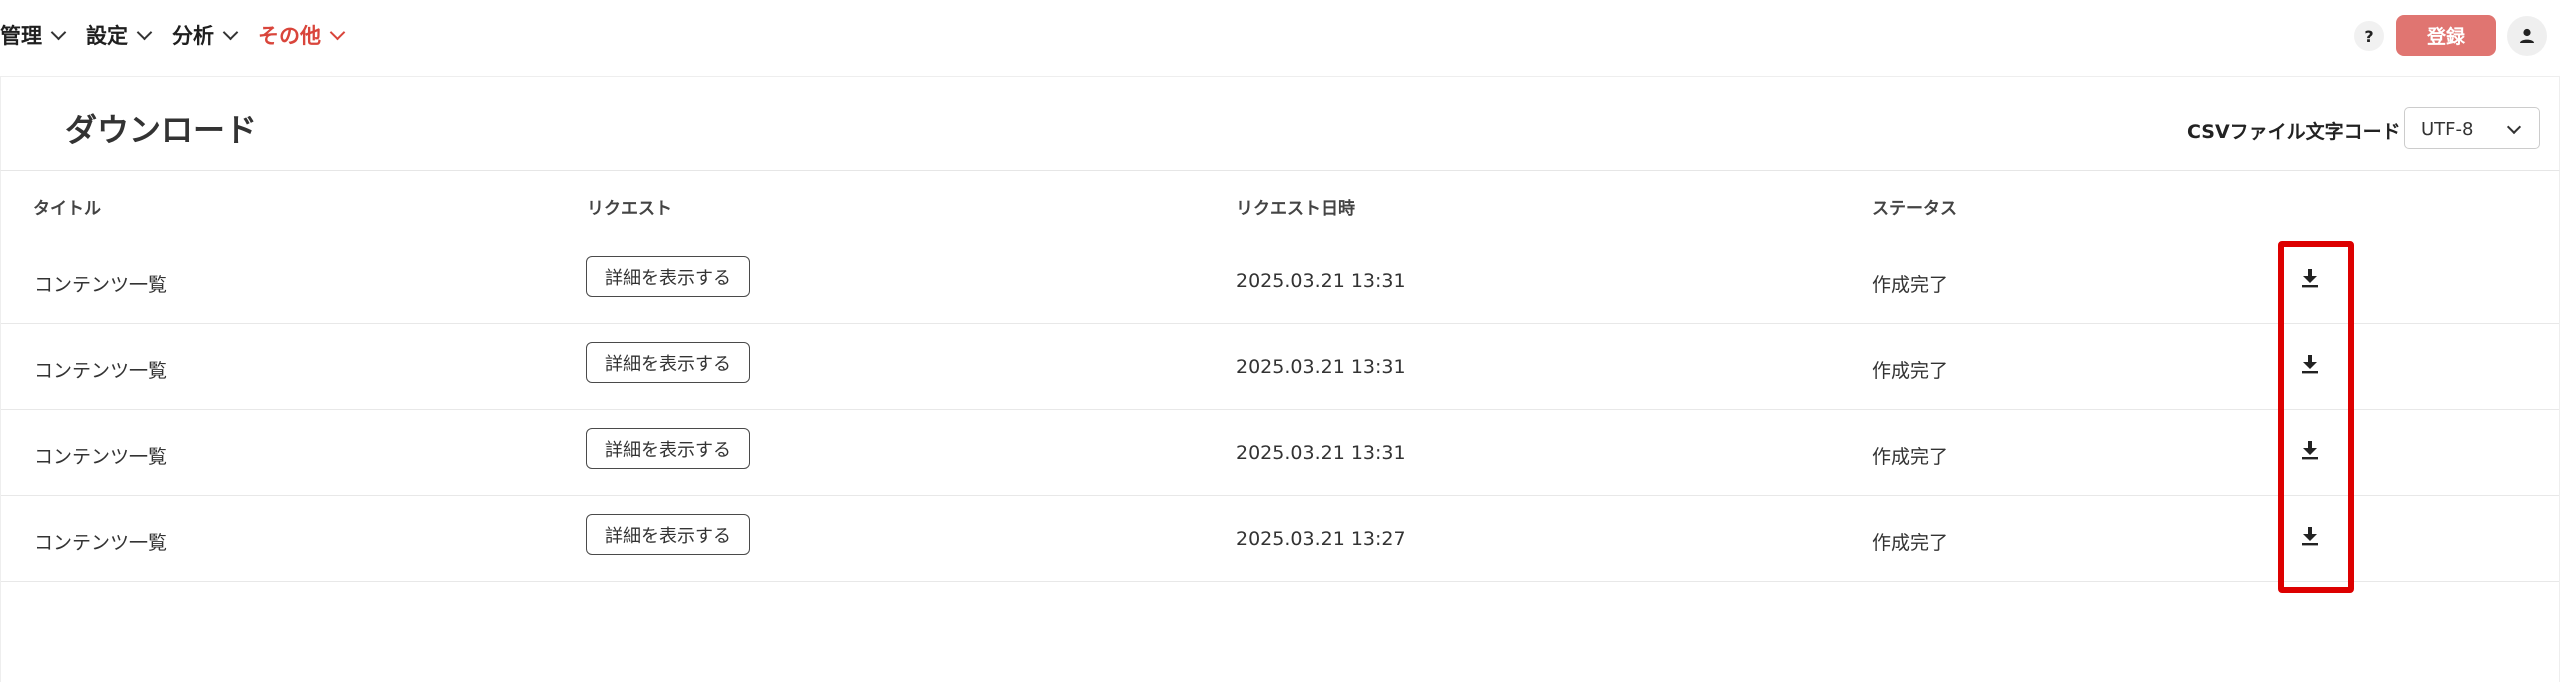  I want to click on menu-item-manage: 管理, so click(33, 35).